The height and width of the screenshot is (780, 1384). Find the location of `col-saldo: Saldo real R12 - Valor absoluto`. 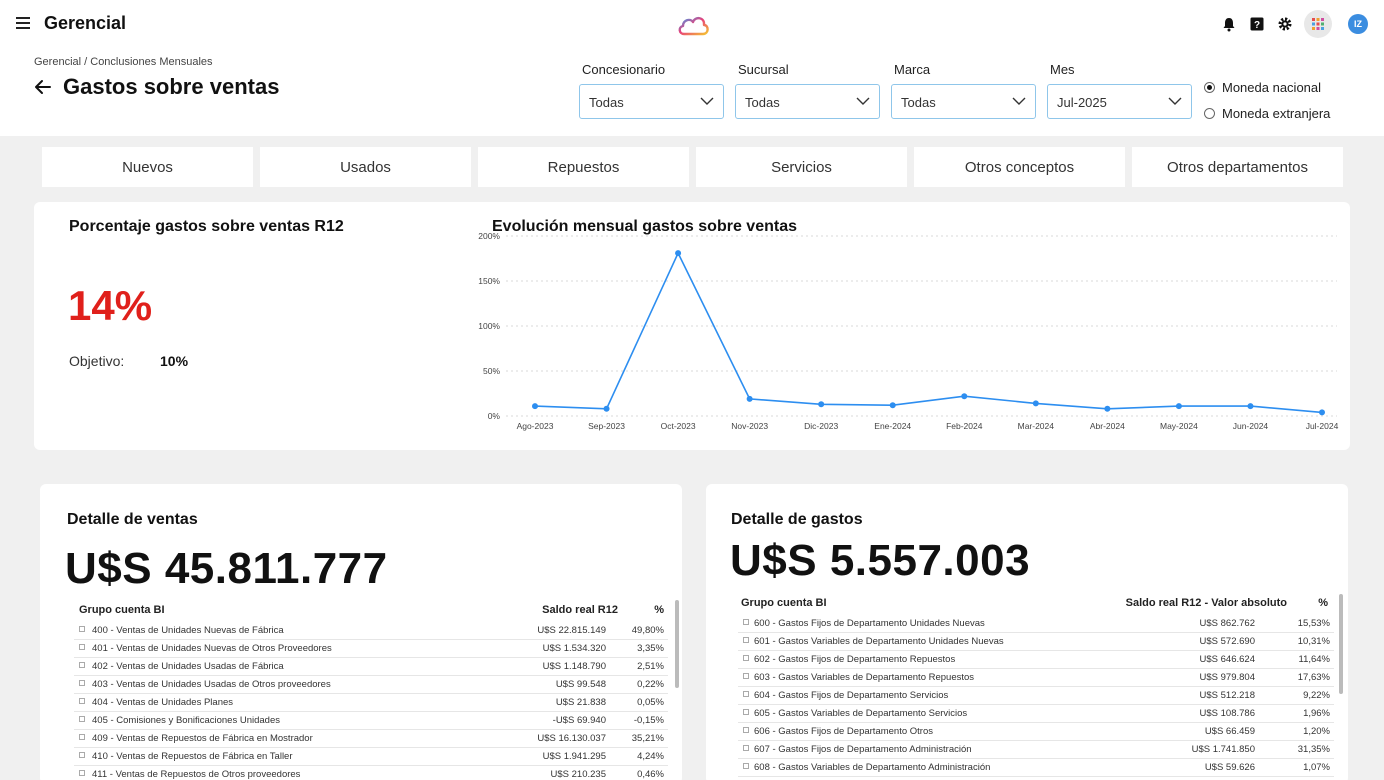

col-saldo: Saldo real R12 - Valor absoluto is located at coordinates (1206, 603).